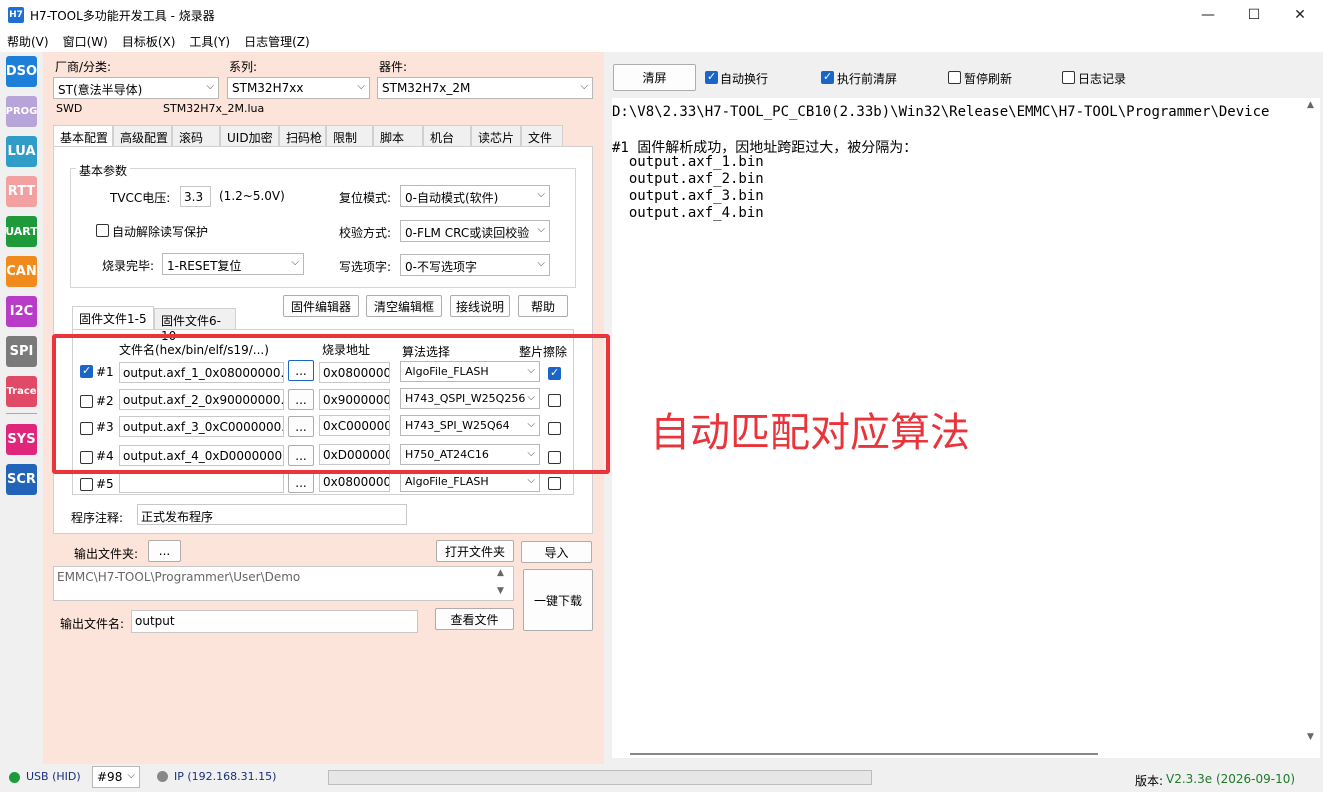 The height and width of the screenshot is (792, 1323). I want to click on tvcc-range: (1.2~5.0V), so click(252, 196).